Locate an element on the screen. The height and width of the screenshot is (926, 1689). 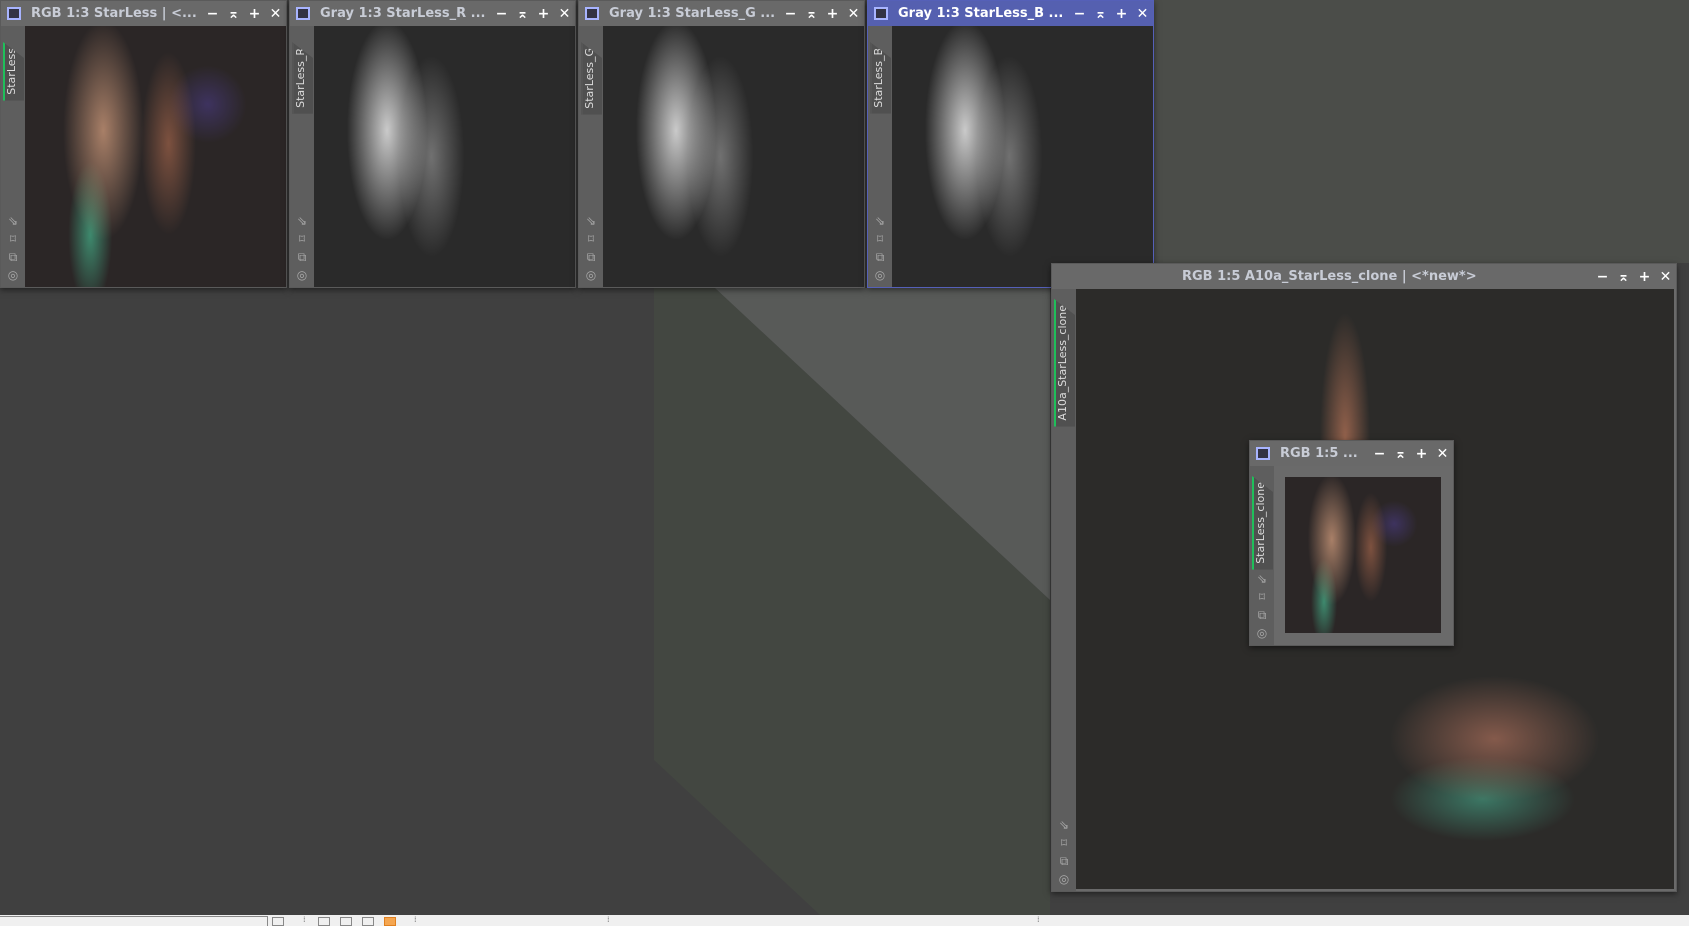
title-bar: Gray 1:3 StarLess_R ... − ⌅ + ✕ is located at coordinates (432, 13).